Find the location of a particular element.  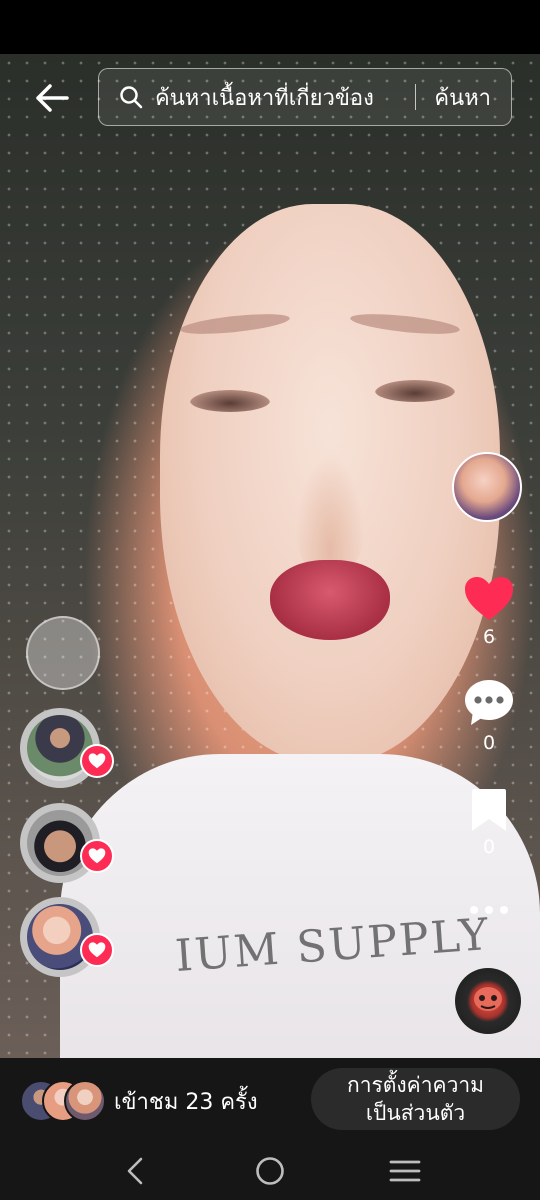

chevron-left-icon is located at coordinates (135, 1171).